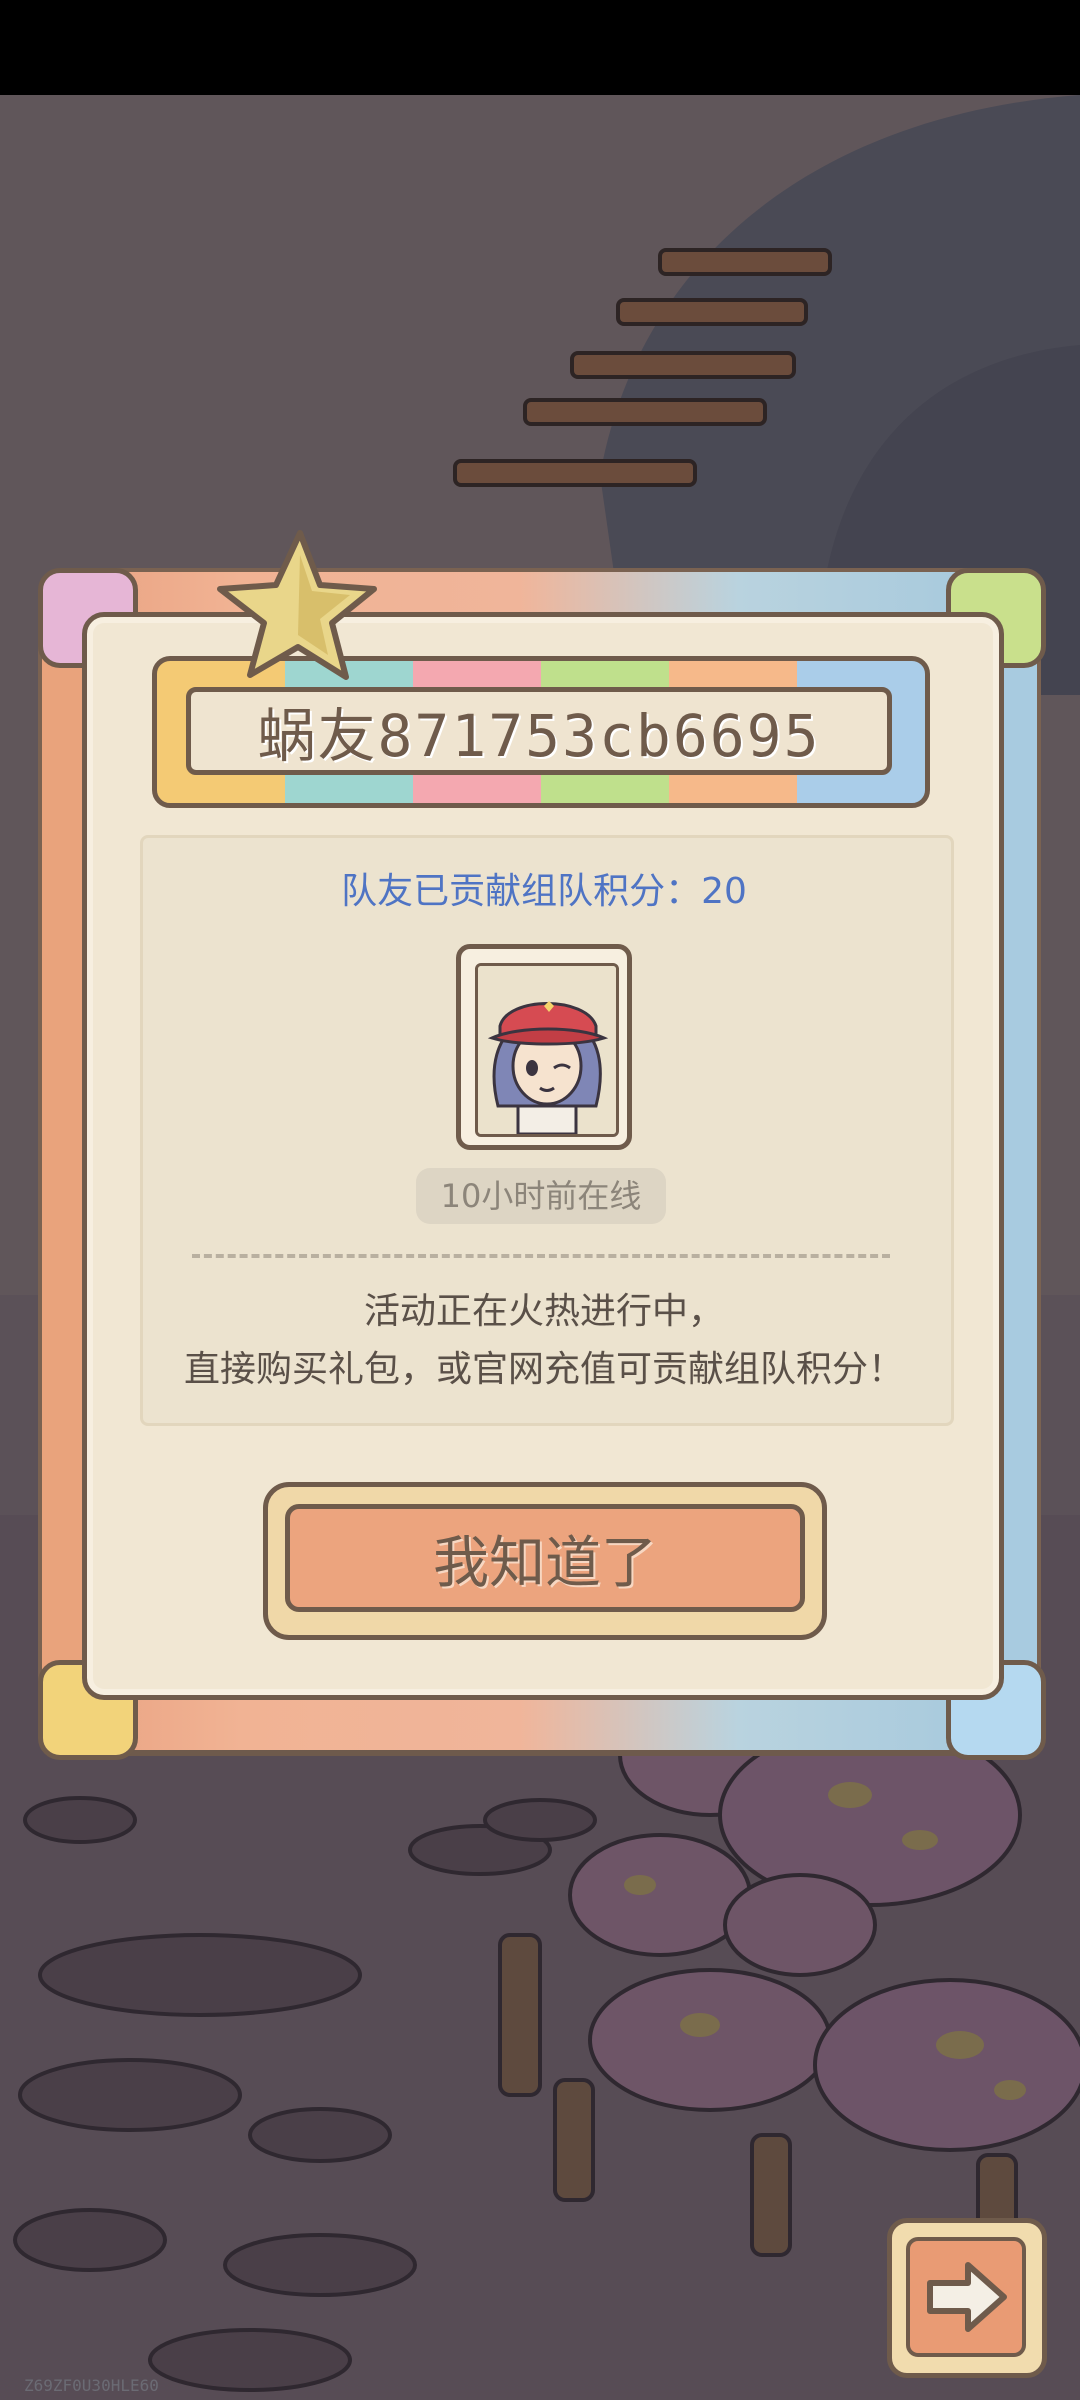 This screenshot has height=2400, width=1080. What do you see at coordinates (541, 1196) in the screenshot?
I see `last-online-status: 10小时前在线` at bounding box center [541, 1196].